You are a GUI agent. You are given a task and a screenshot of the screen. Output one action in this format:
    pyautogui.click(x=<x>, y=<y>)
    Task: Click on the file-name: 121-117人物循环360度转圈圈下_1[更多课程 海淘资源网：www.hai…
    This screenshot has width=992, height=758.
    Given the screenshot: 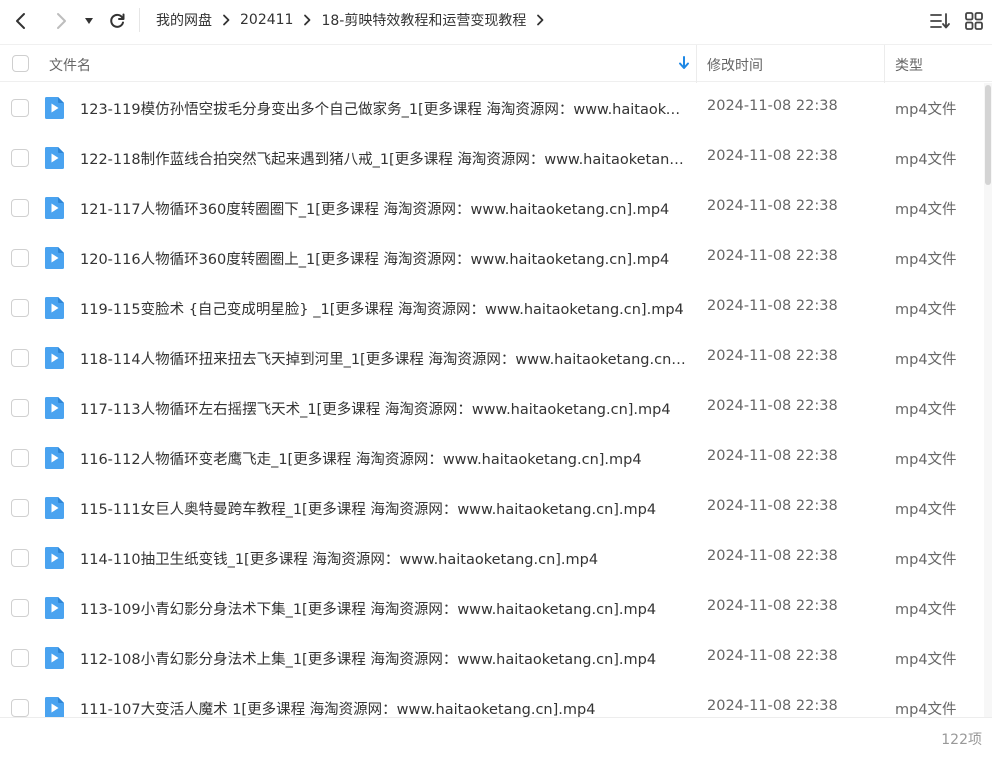 What is the action you would take?
    pyautogui.click(x=383, y=208)
    